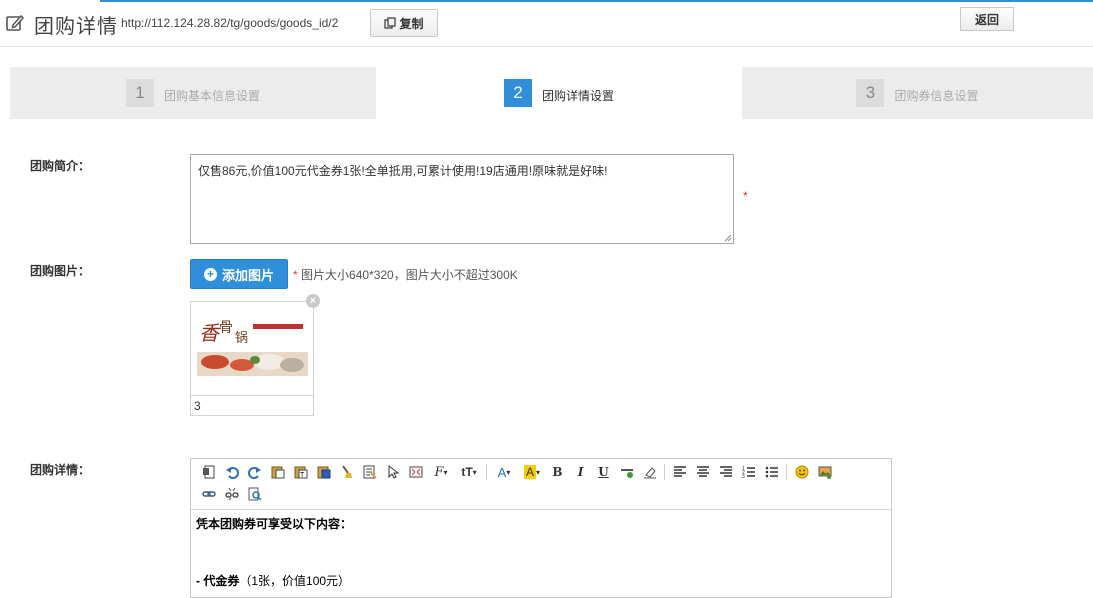  What do you see at coordinates (390, 22) in the screenshot?
I see `copy-icon` at bounding box center [390, 22].